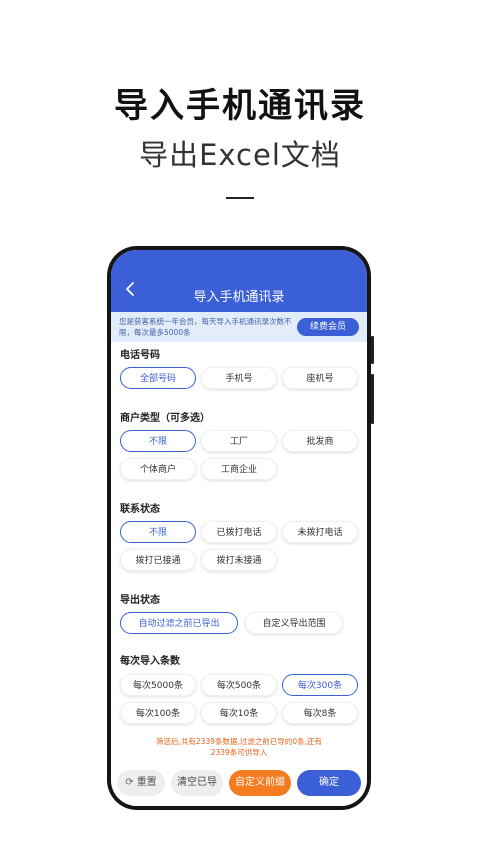  I want to click on chip-auto-filter-exported: 自动过滤之前已导出, so click(179, 623).